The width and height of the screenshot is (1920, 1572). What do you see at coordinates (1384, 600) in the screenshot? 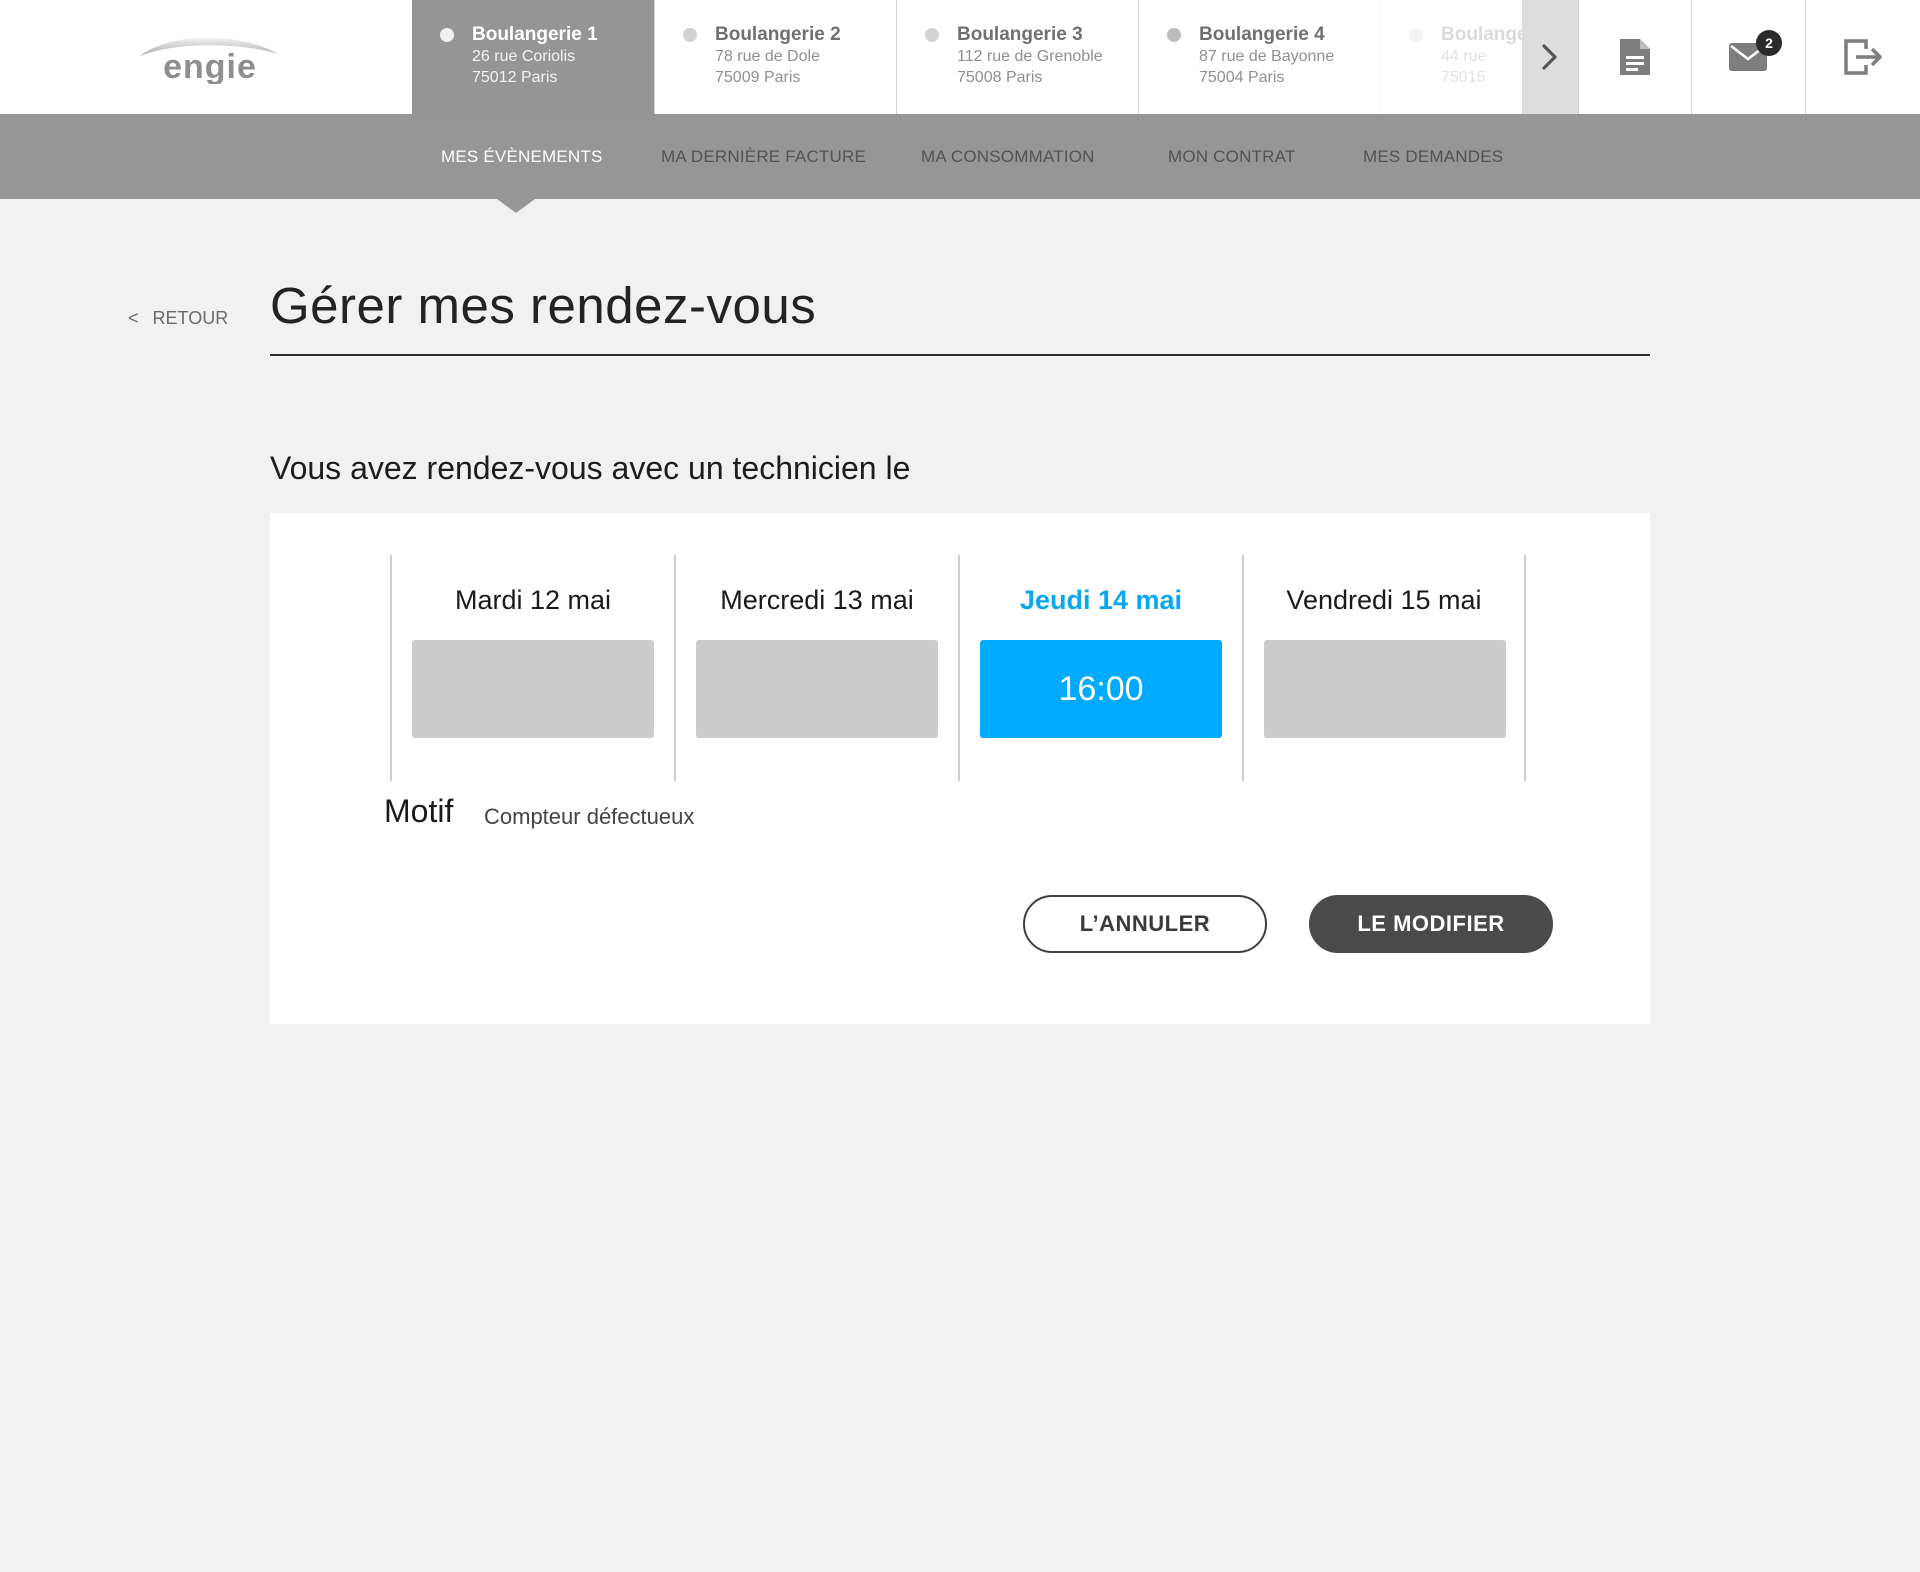
I see `day-label: Vendredi 15 mai` at bounding box center [1384, 600].